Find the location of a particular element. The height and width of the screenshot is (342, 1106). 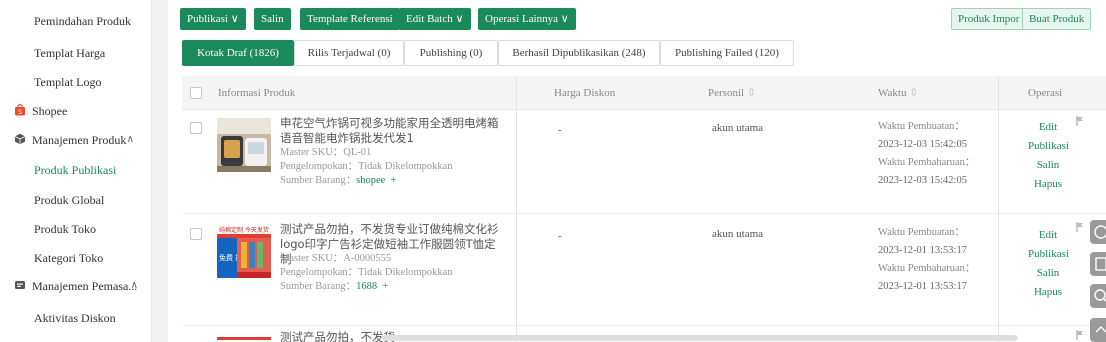

discount-value: - is located at coordinates (560, 236).